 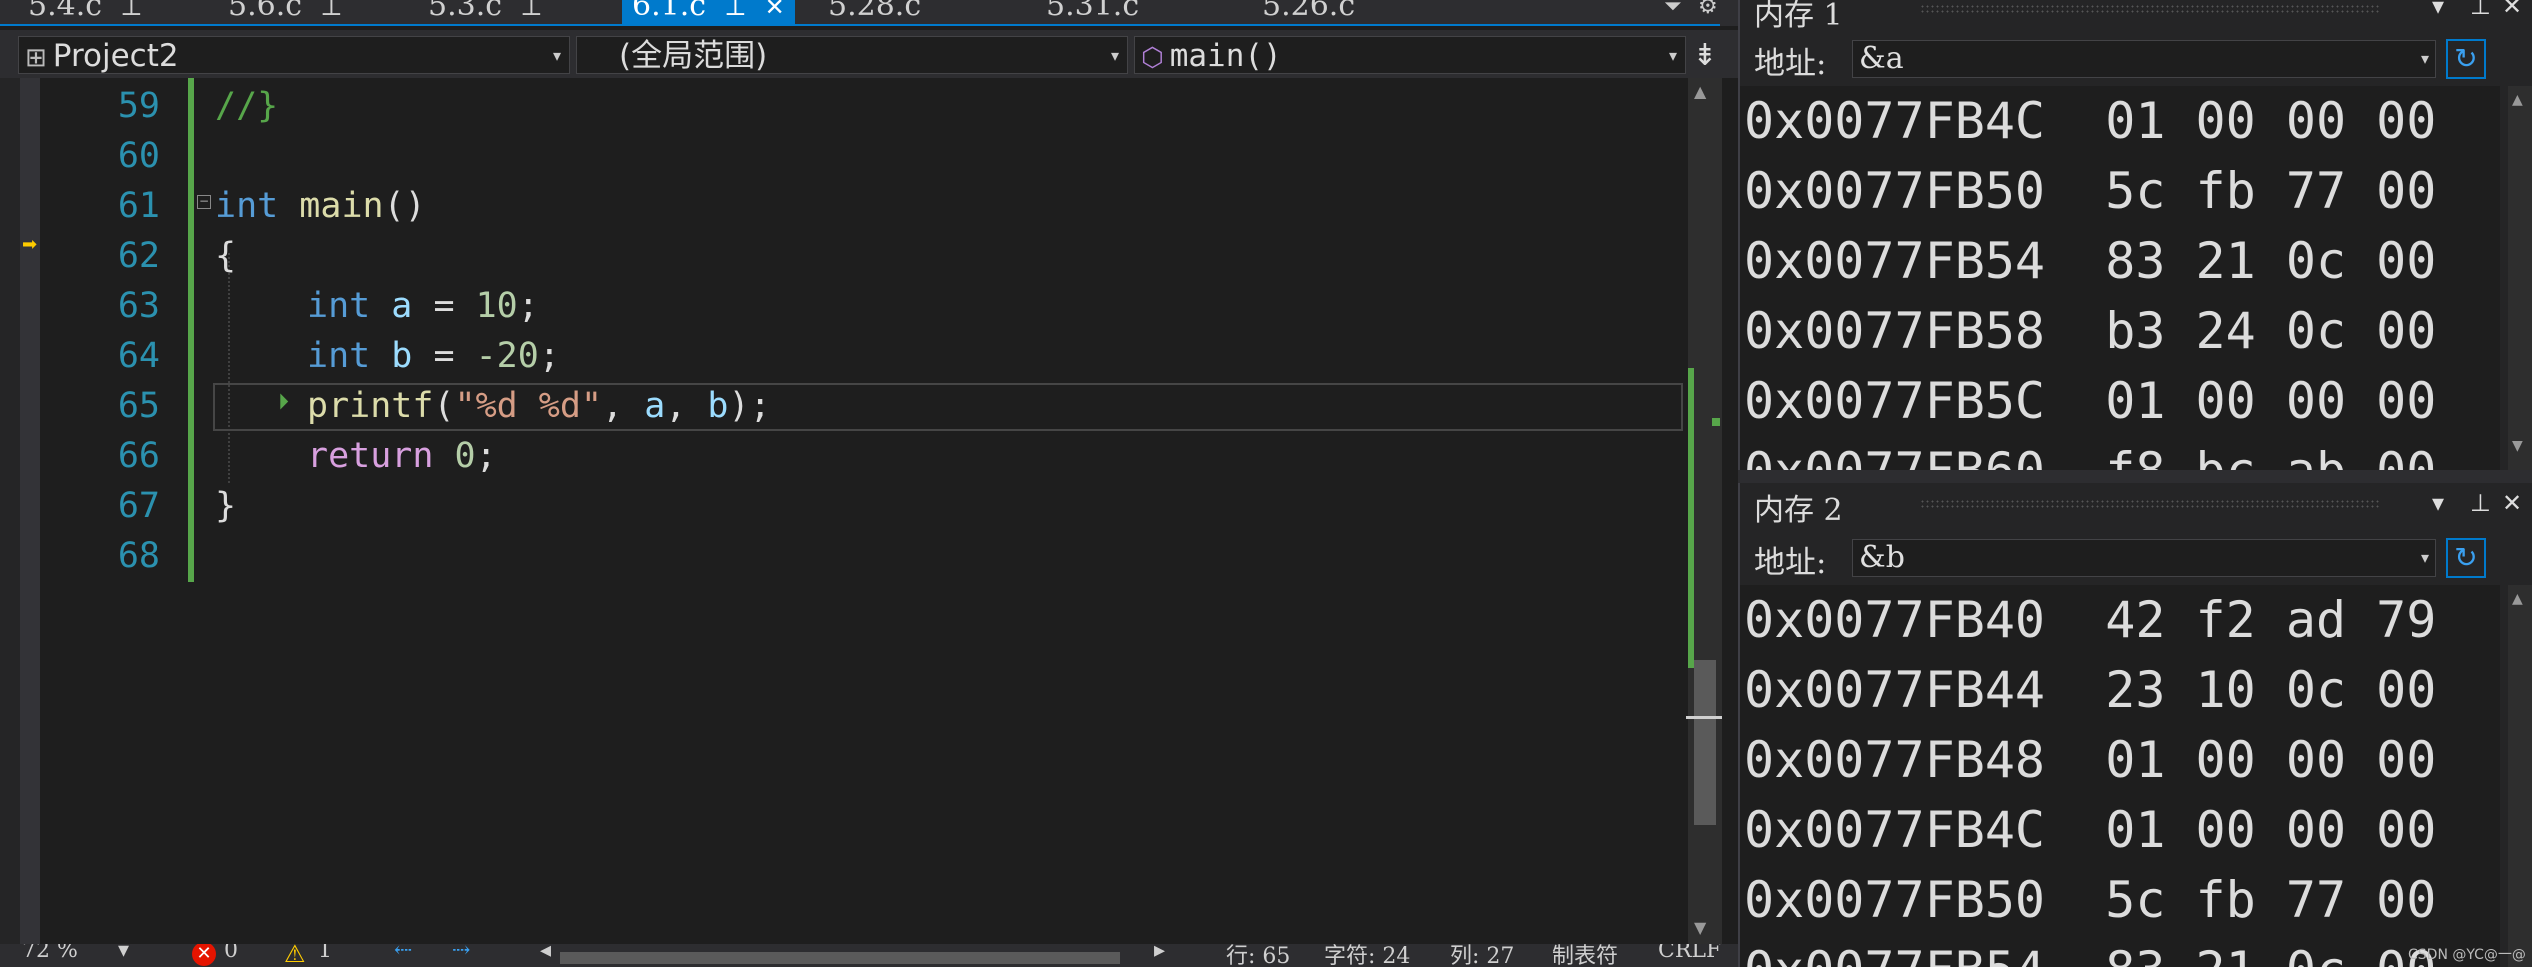 I want to click on tab-list-dropdown-icon: ⏷, so click(x=1673, y=9).